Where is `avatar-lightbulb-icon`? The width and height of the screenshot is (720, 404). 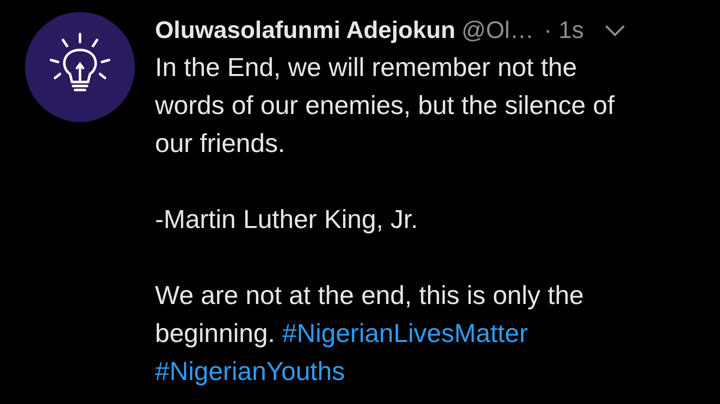
avatar-lightbulb-icon is located at coordinates (80, 67).